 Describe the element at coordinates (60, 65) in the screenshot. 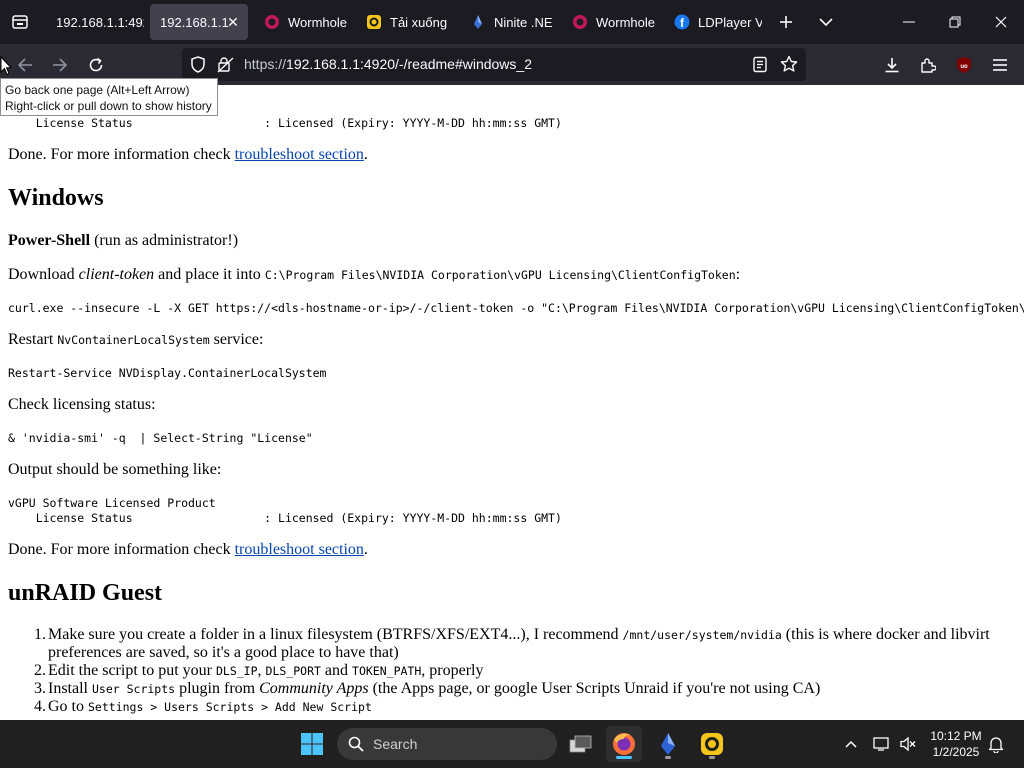

I see `forward-button` at that location.